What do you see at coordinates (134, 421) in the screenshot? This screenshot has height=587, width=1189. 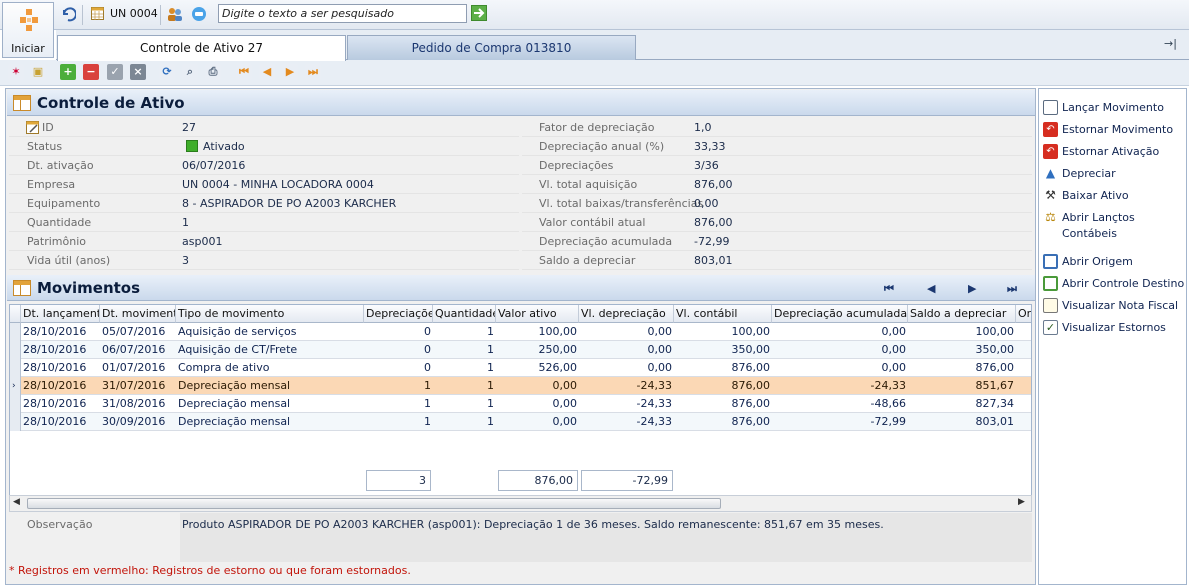 I see `table-cell: 30/09/2016` at bounding box center [134, 421].